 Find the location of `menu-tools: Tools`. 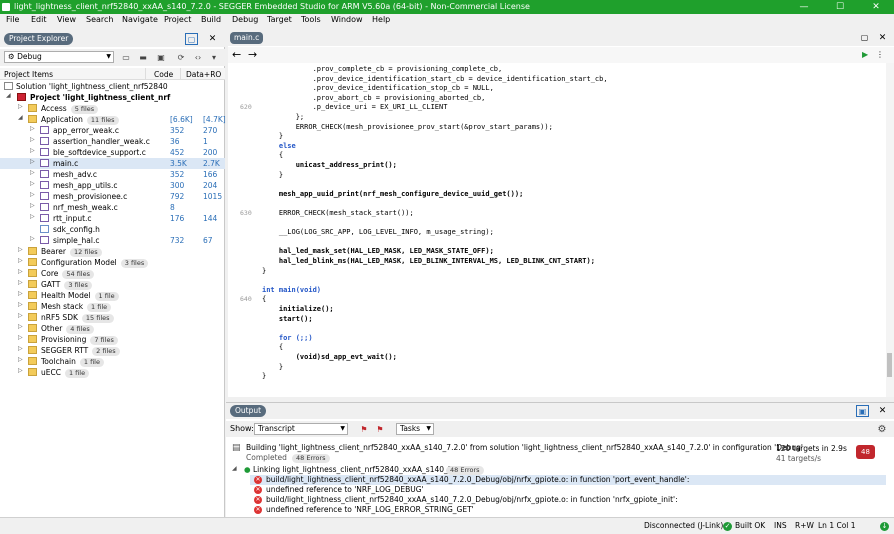

menu-tools: Tools is located at coordinates (311, 19).